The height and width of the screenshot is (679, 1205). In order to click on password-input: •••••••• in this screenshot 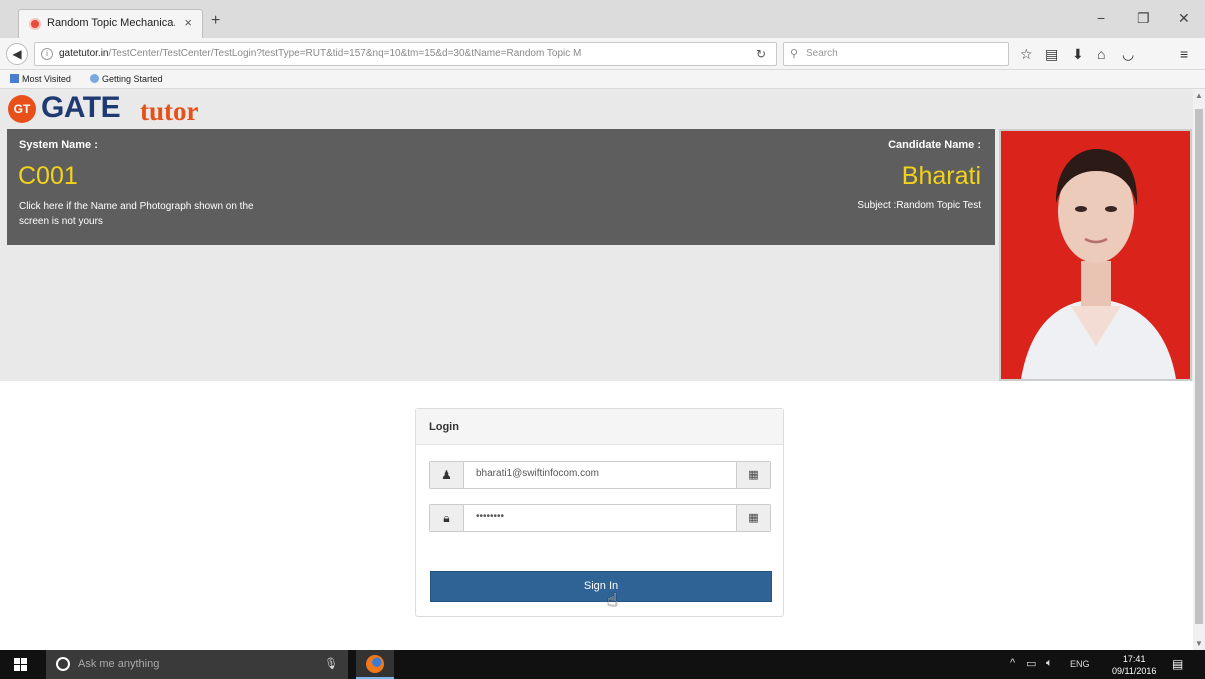, I will do `click(601, 516)`.